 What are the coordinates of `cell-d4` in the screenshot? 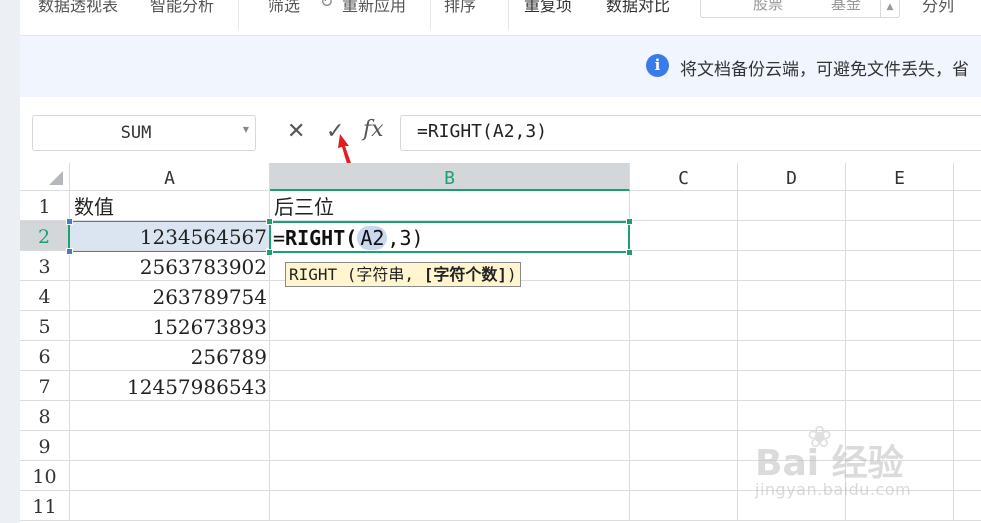 It's located at (792, 296).